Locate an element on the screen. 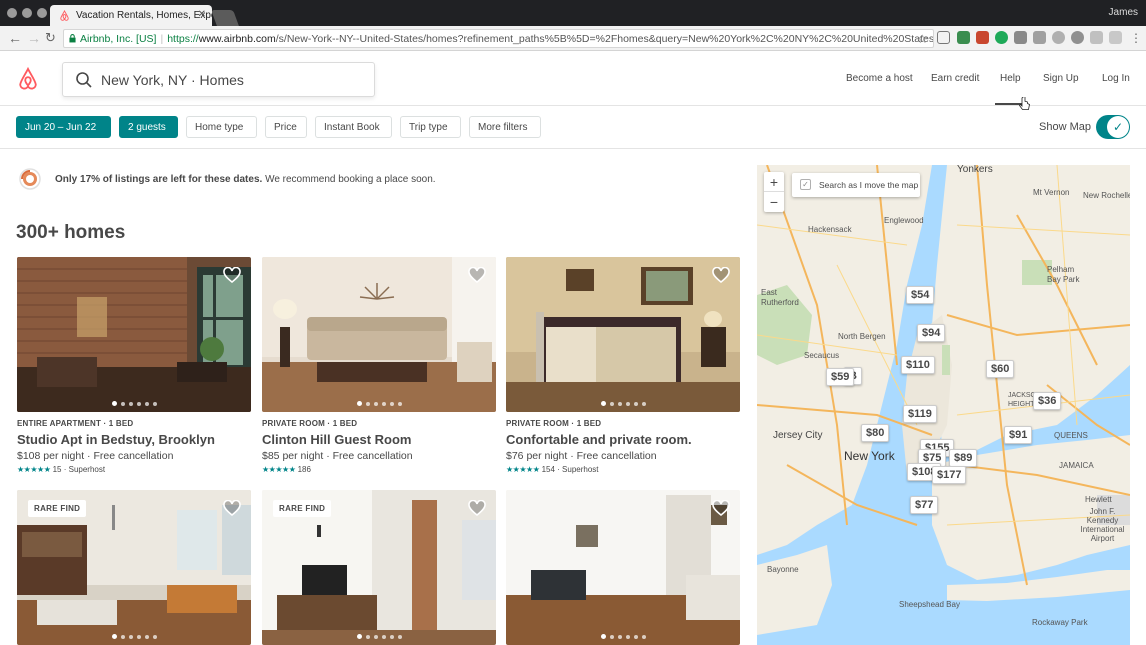 The height and width of the screenshot is (645, 1146). help-link: Help is located at coordinates (1010, 78).